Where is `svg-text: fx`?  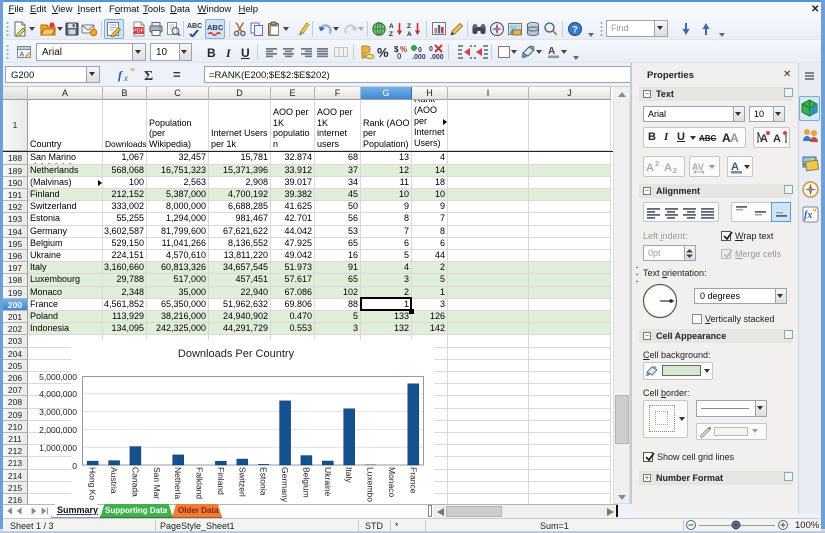 svg-text: fx is located at coordinates (808, 215).